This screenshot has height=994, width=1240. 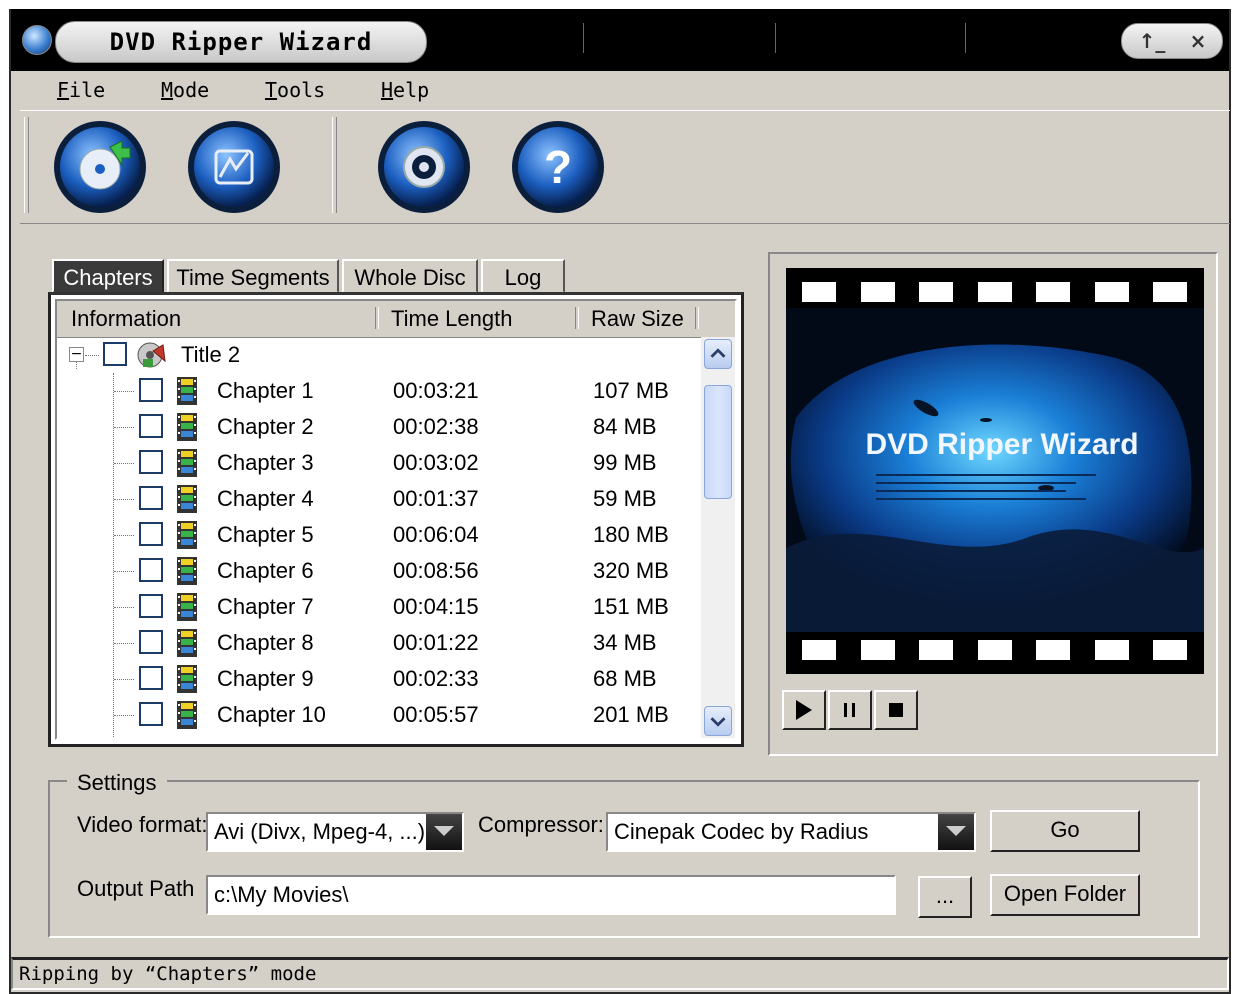 I want to click on menu-tools: Tools, so click(x=295, y=90).